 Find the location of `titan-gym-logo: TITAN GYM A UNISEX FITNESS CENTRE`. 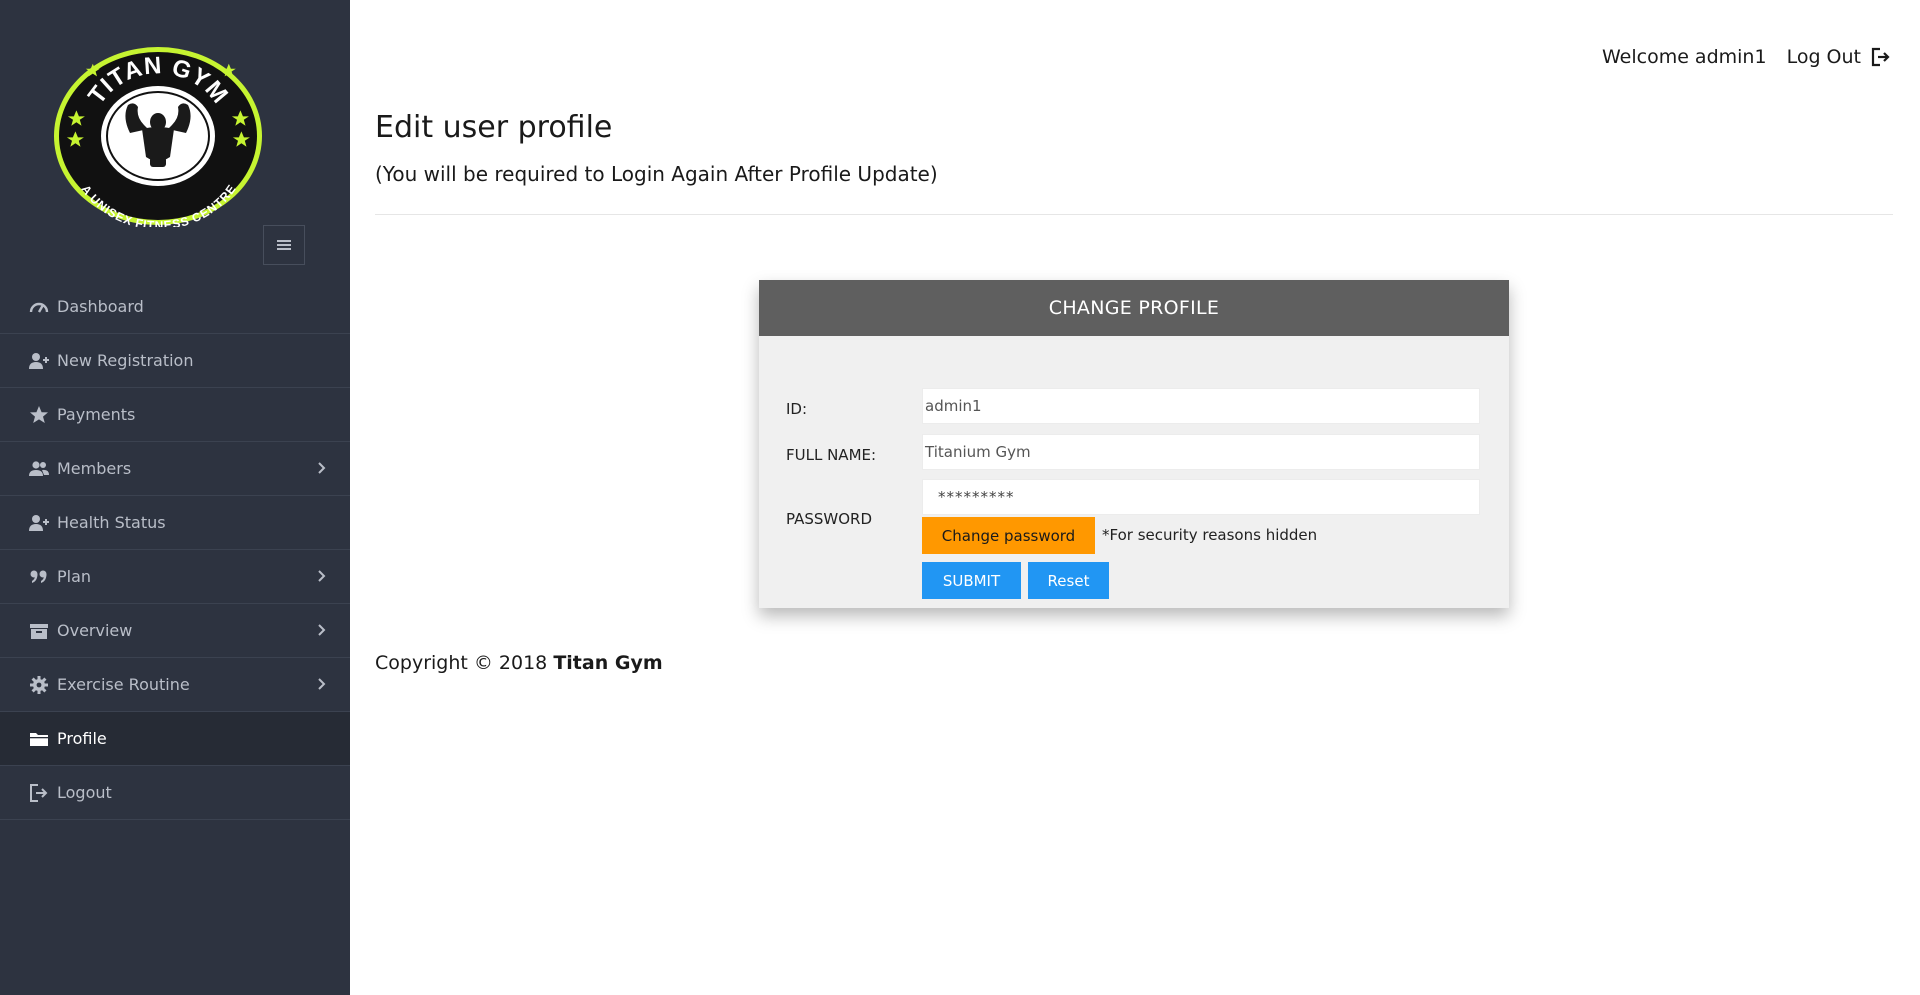

titan-gym-logo: TITAN GYM A UNISEX FITNESS CENTRE is located at coordinates (158, 138).